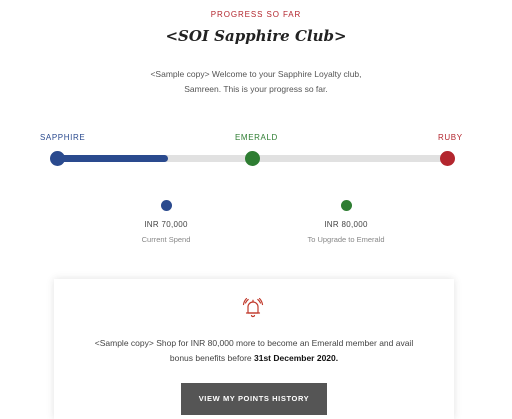 This screenshot has width=512, height=419. I want to click on tier-label-sapphire: SAPPHIRE, so click(63, 137).